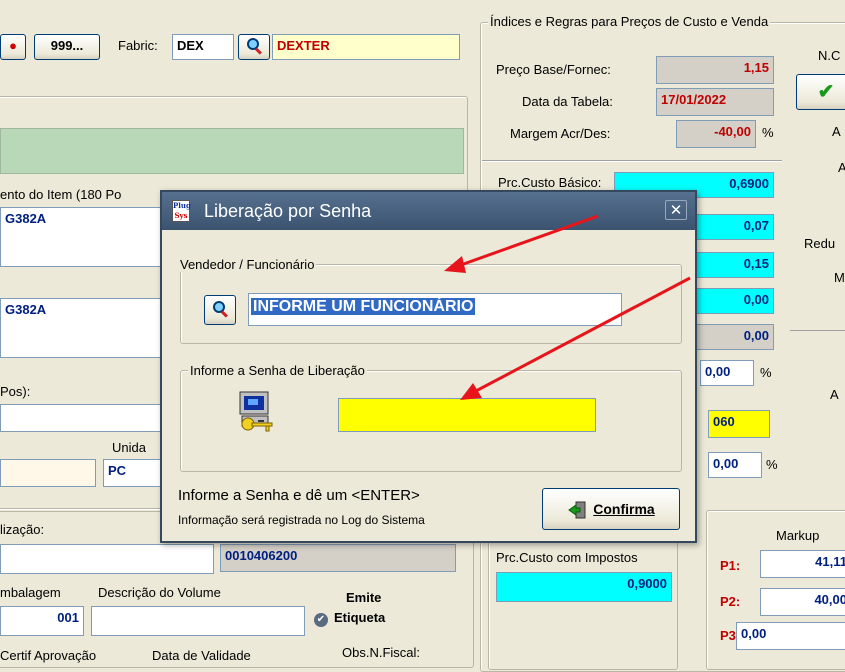 The image size is (845, 672). What do you see at coordinates (30, 592) in the screenshot?
I see `embalagem-label: mbalagem` at bounding box center [30, 592].